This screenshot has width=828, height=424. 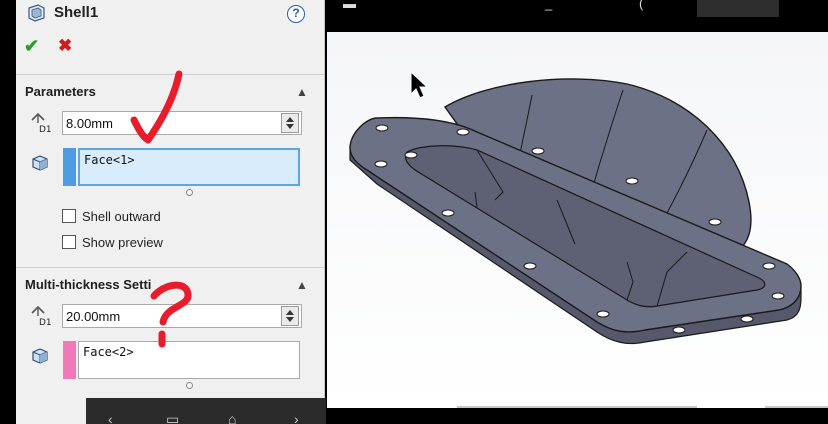 What do you see at coordinates (170, 14) in the screenshot?
I see `feature-title-bar: Shell1 ?` at bounding box center [170, 14].